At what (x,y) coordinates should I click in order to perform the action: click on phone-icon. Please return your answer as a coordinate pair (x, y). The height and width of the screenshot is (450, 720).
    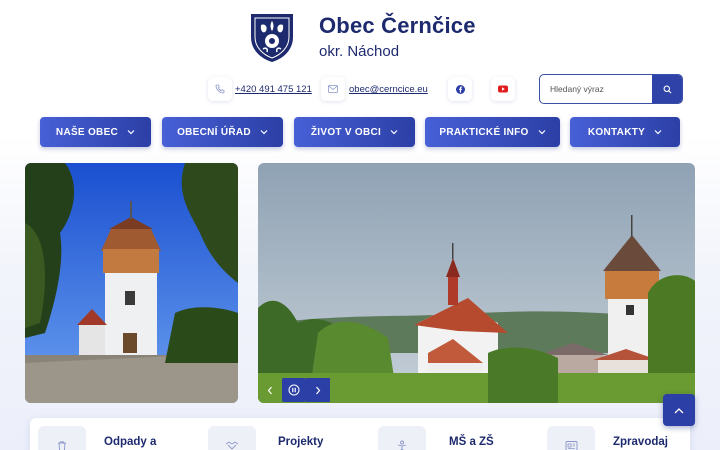
    Looking at the image, I should click on (220, 89).